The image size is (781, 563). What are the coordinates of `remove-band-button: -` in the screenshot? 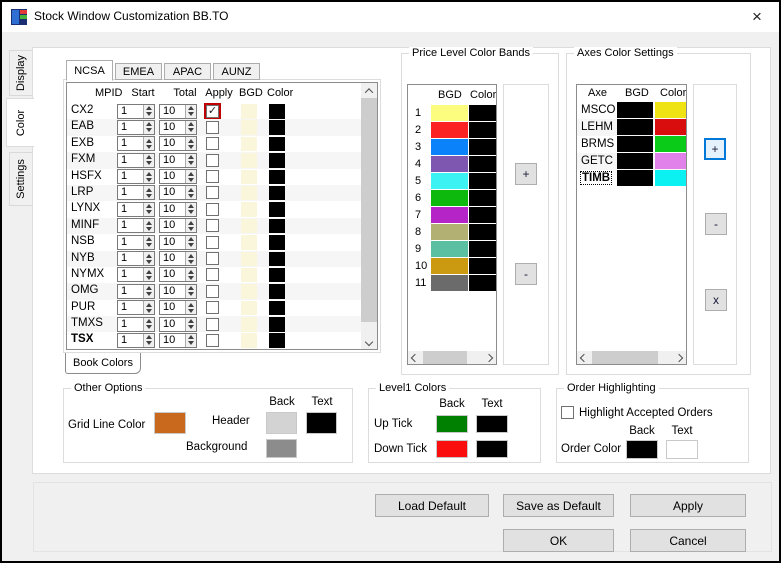 It's located at (526, 274).